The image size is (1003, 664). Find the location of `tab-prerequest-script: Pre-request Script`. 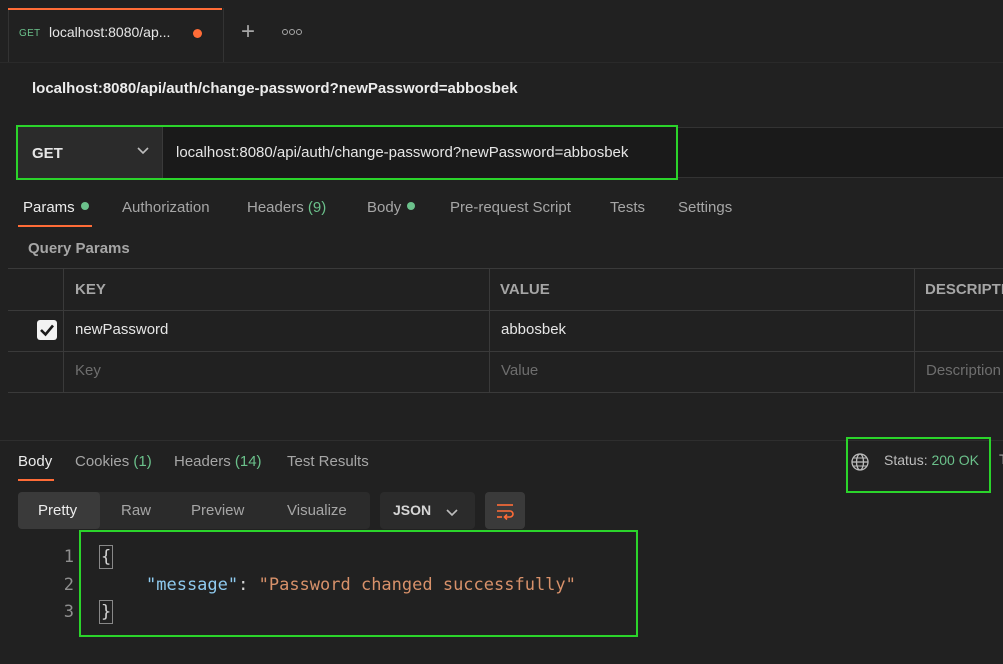

tab-prerequest-script: Pre-request Script is located at coordinates (510, 207).